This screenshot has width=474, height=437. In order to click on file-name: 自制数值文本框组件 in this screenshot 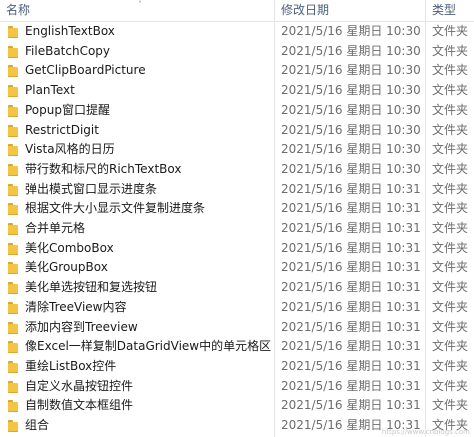, I will do `click(79, 405)`.